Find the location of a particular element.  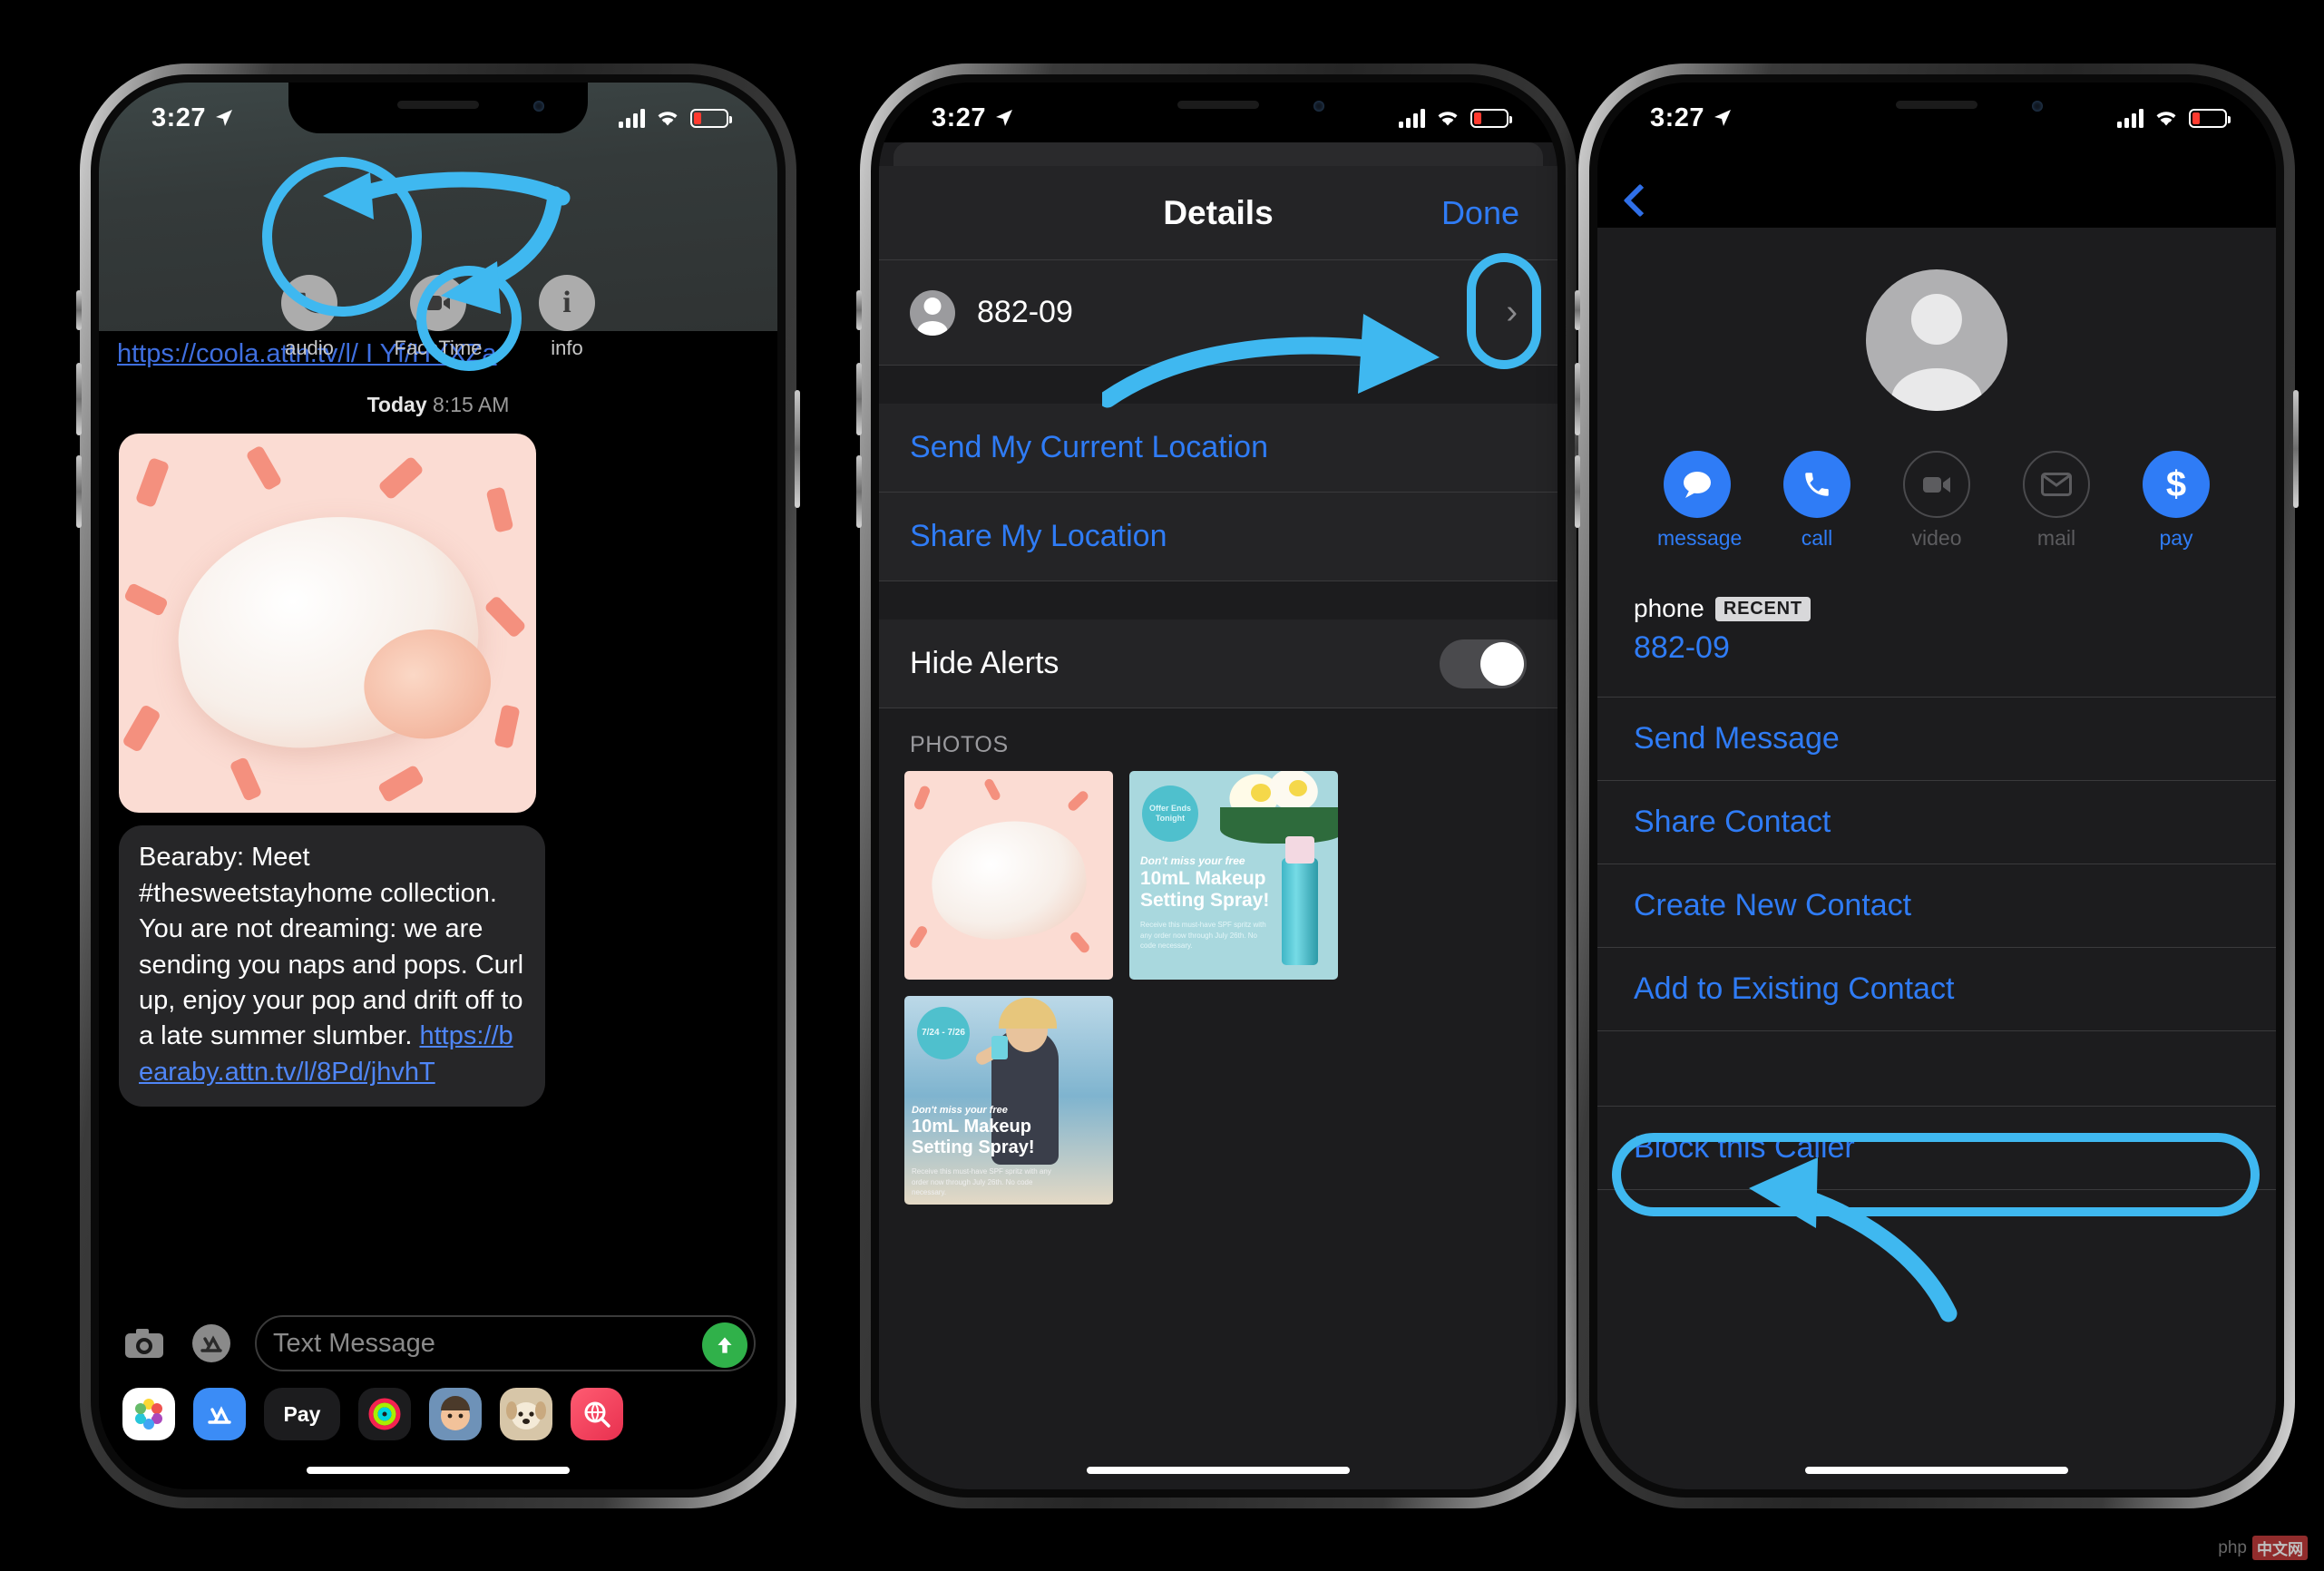

memoji-boy-app-icon is located at coordinates (455, 1414).